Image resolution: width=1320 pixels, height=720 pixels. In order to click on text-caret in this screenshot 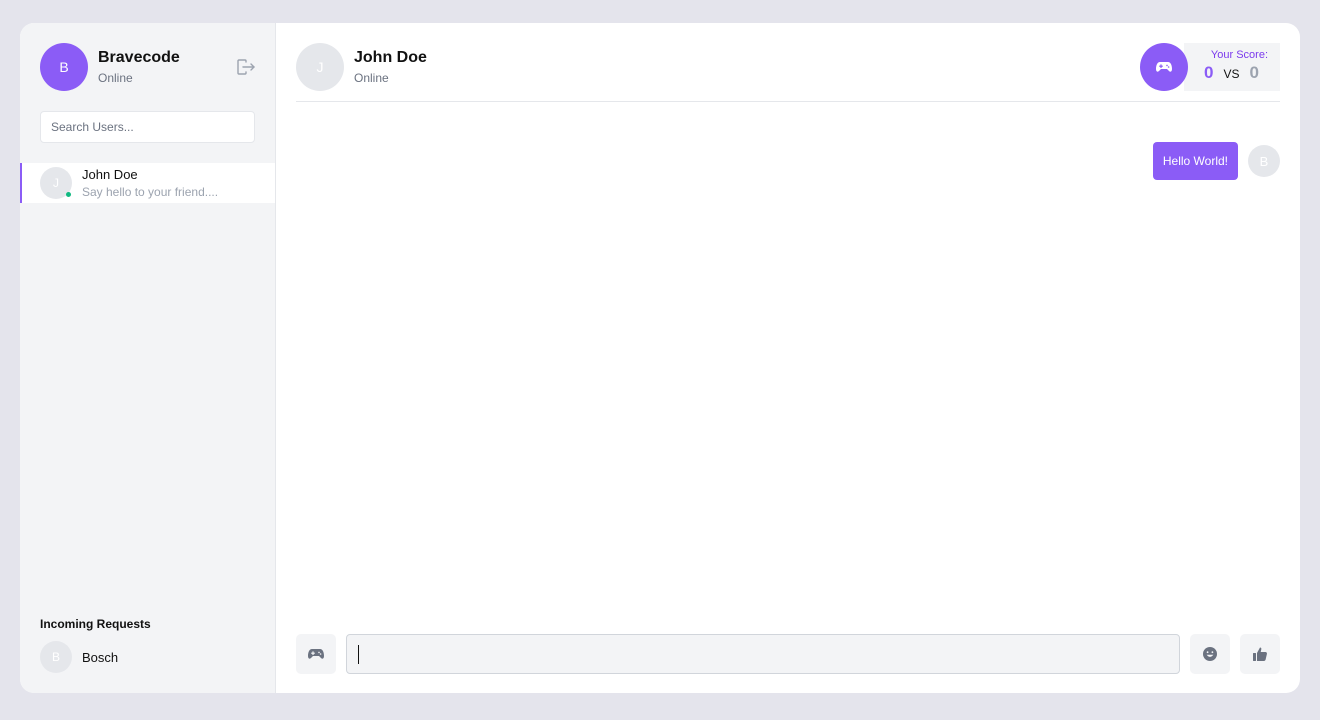, I will do `click(358, 654)`.